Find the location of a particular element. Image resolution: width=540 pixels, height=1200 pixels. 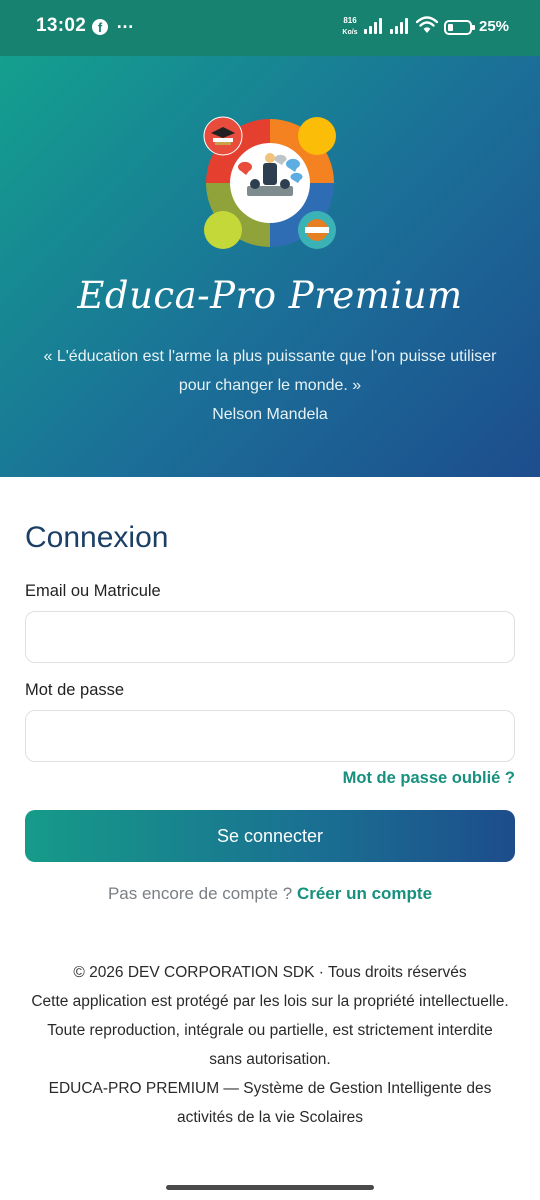

network-speed: 816 Ko/s is located at coordinates (350, 26).